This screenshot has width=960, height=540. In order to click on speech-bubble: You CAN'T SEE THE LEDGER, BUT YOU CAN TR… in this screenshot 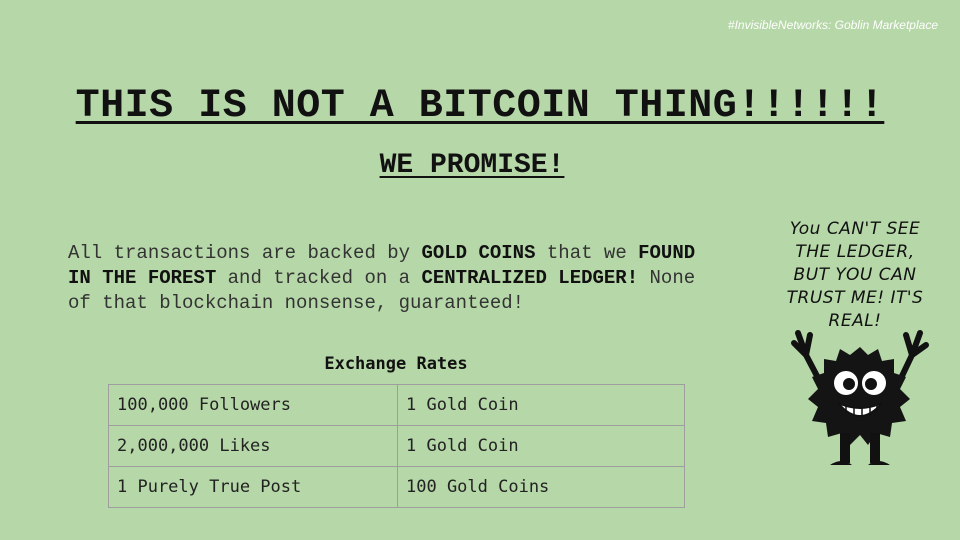, I will do `click(855, 275)`.